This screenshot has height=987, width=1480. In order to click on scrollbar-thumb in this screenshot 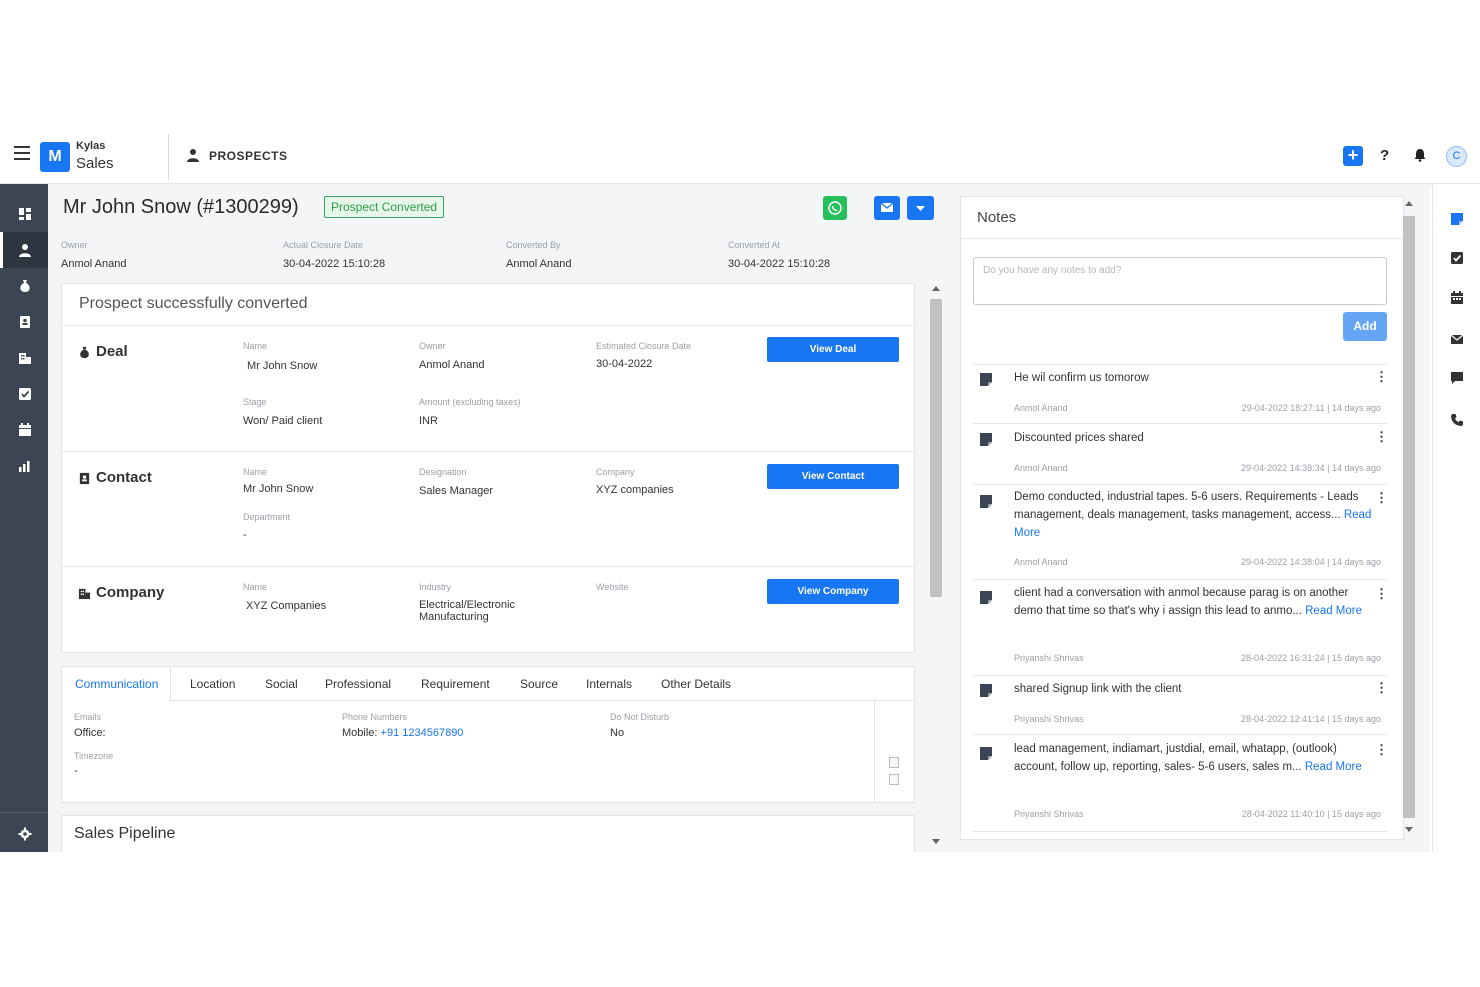, I will do `click(936, 448)`.